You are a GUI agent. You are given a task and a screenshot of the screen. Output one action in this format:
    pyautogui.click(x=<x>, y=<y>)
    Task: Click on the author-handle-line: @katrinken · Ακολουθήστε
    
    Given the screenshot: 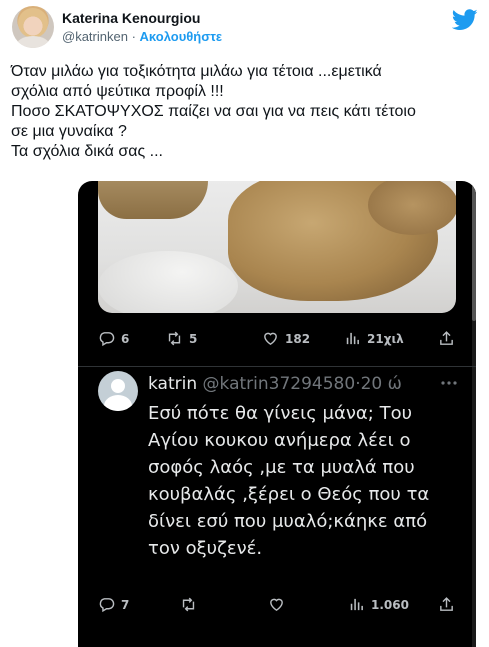 What is the action you would take?
    pyautogui.click(x=142, y=36)
    